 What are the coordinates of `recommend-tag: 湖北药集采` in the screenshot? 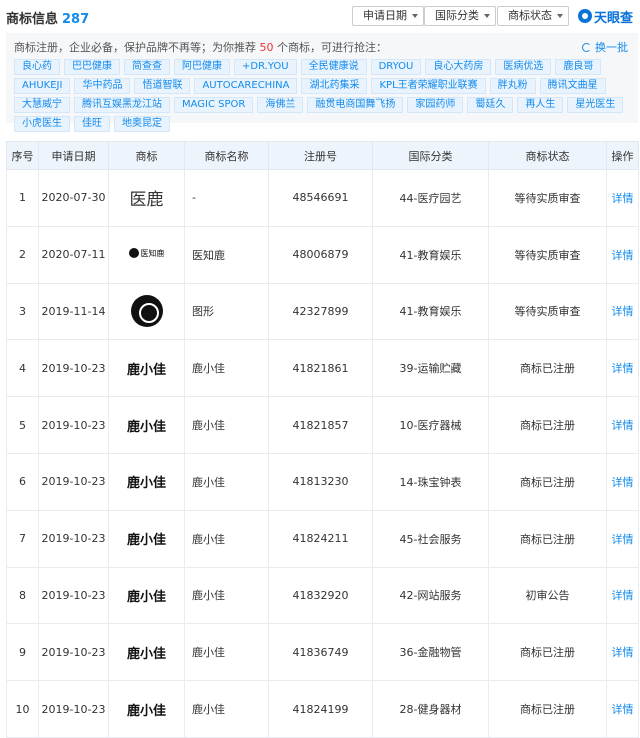 It's located at (334, 86).